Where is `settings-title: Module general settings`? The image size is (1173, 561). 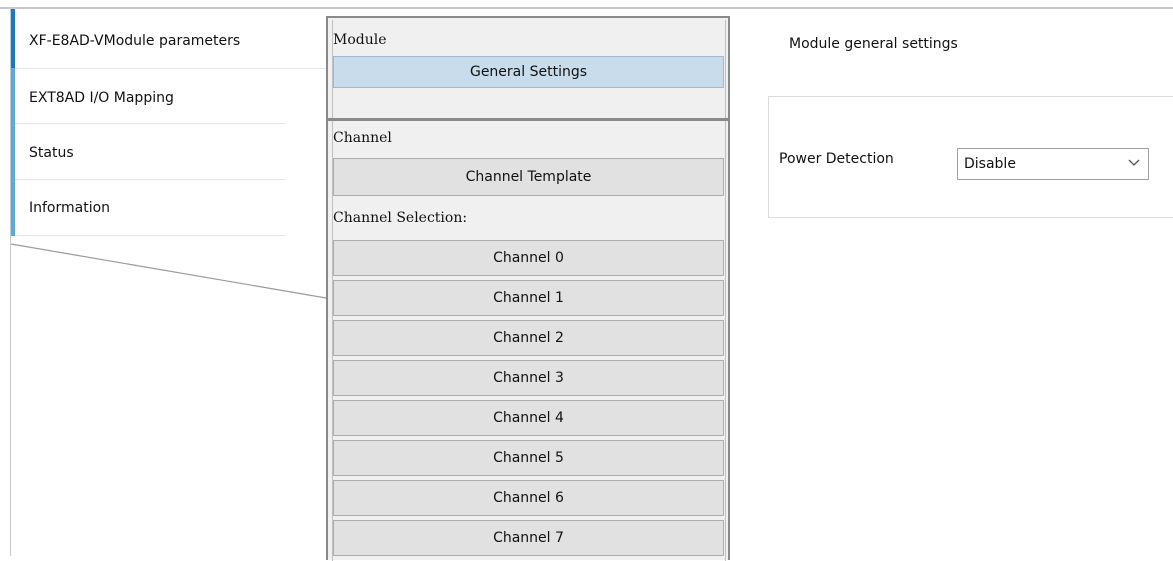
settings-title: Module general settings is located at coordinates (873, 44).